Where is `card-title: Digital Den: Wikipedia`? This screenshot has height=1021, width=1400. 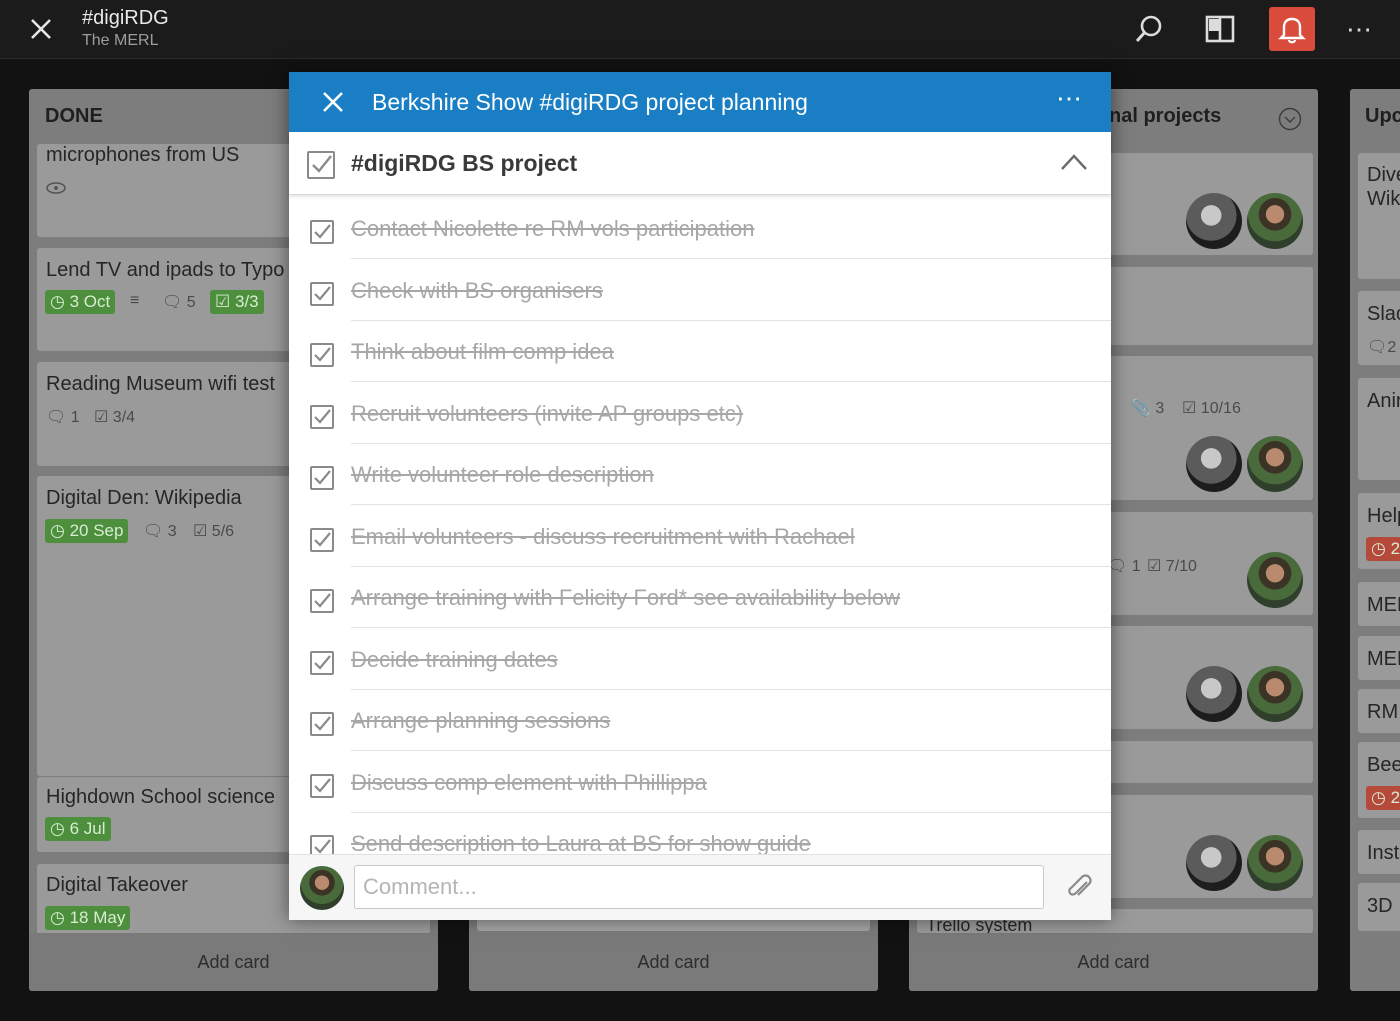 card-title: Digital Den: Wikipedia is located at coordinates (144, 498).